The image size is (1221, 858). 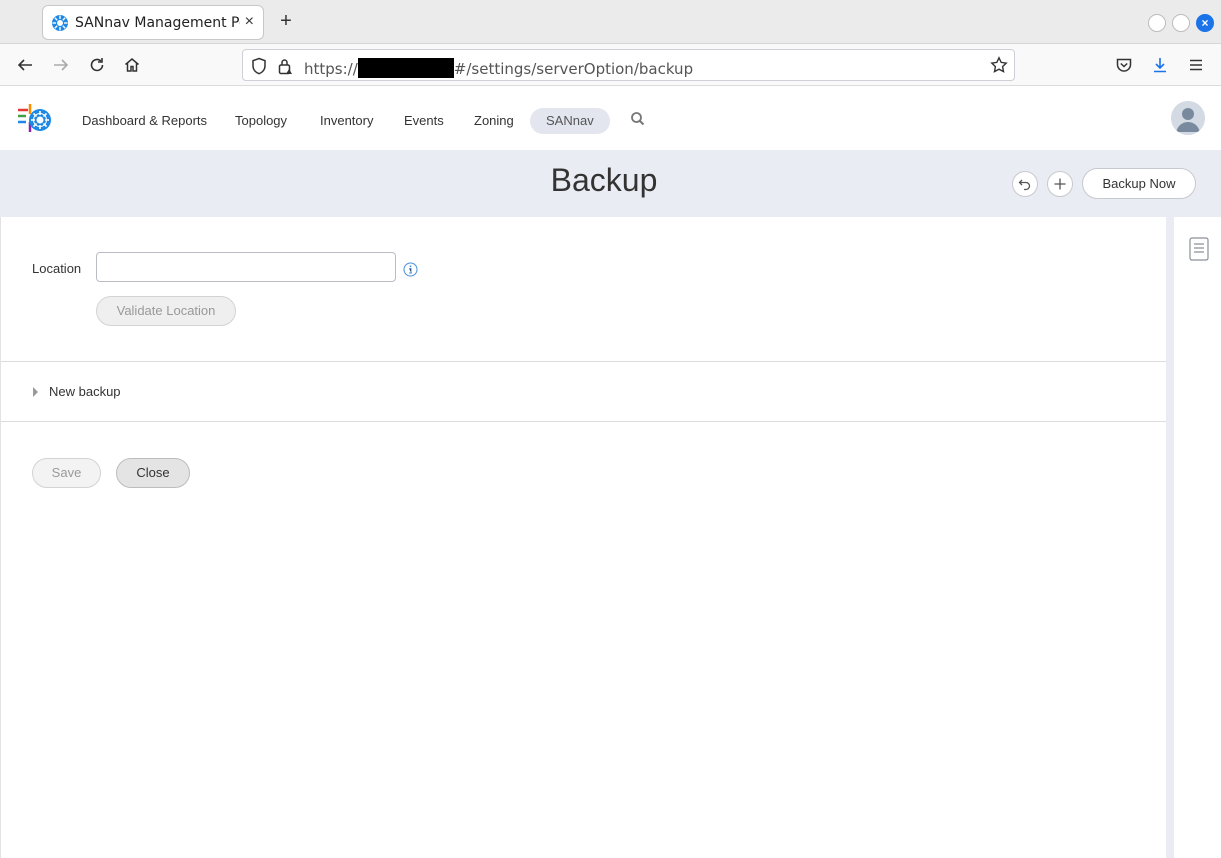 I want to click on url-prefix: https://, so click(x=331, y=69).